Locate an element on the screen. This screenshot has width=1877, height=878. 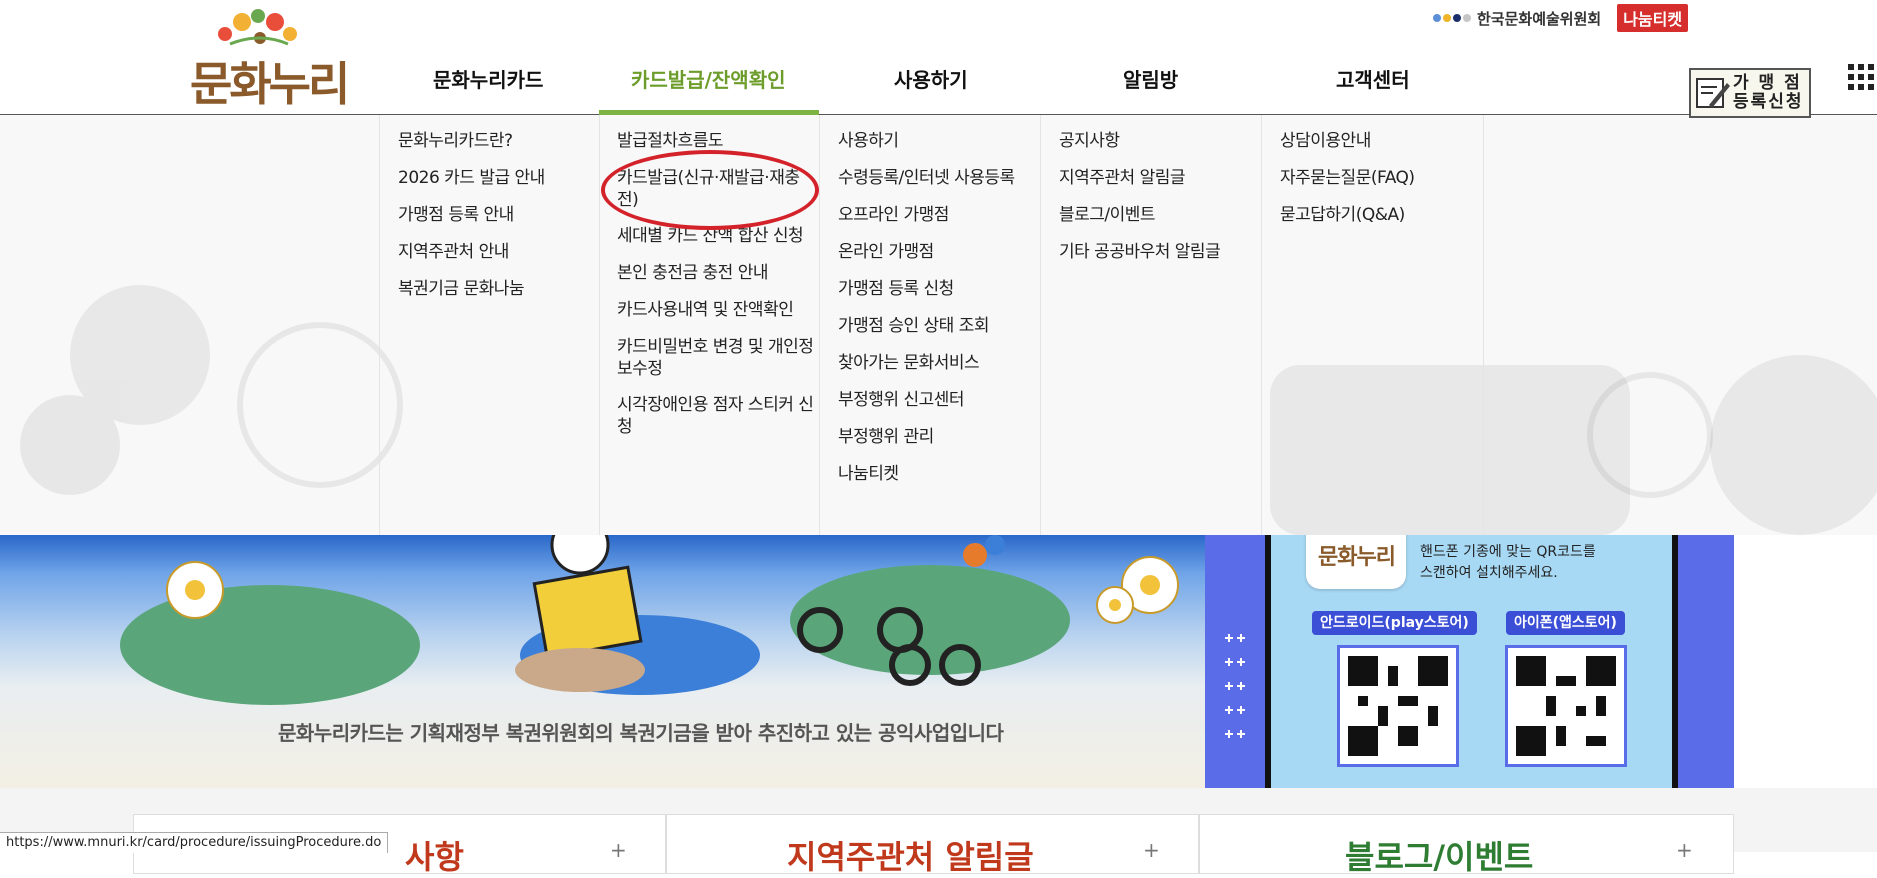
menu-item-usage-balance: 카드사용내역 및 잔액확인 is located at coordinates (717, 310).